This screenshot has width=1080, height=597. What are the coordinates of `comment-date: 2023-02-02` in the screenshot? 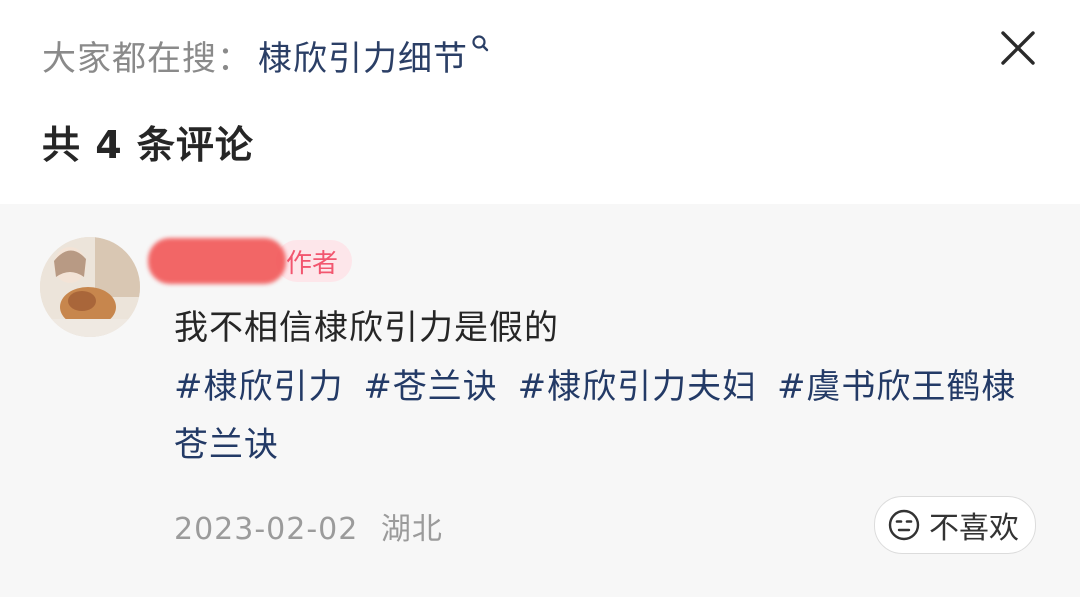 It's located at (266, 529).